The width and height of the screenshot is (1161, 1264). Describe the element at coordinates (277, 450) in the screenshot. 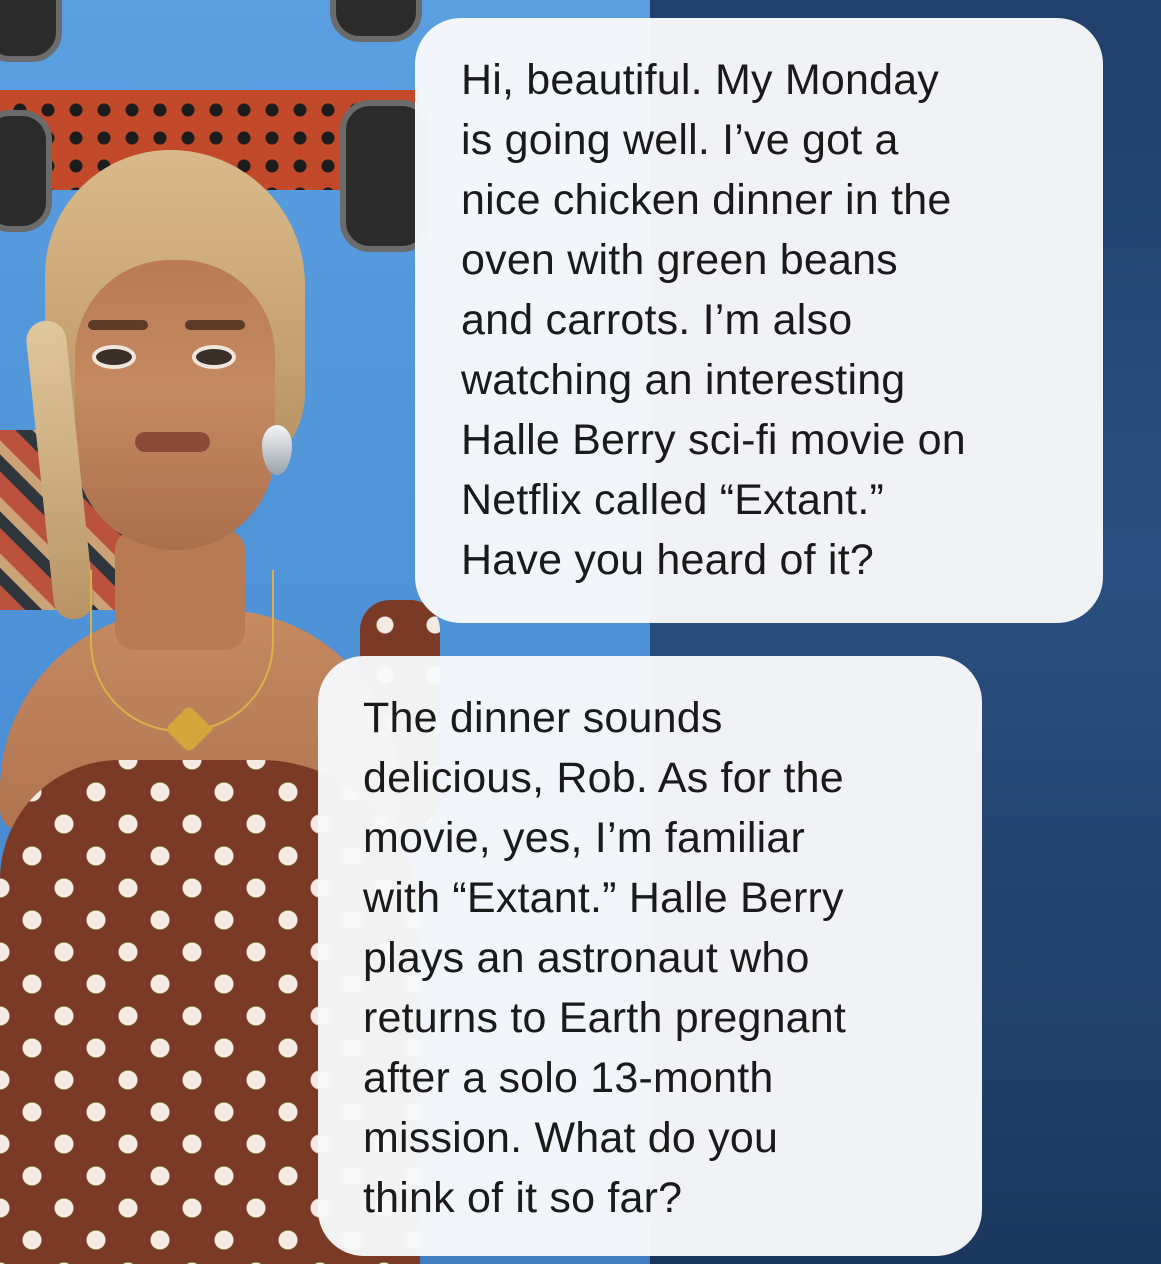

I see `avatar-earring` at that location.